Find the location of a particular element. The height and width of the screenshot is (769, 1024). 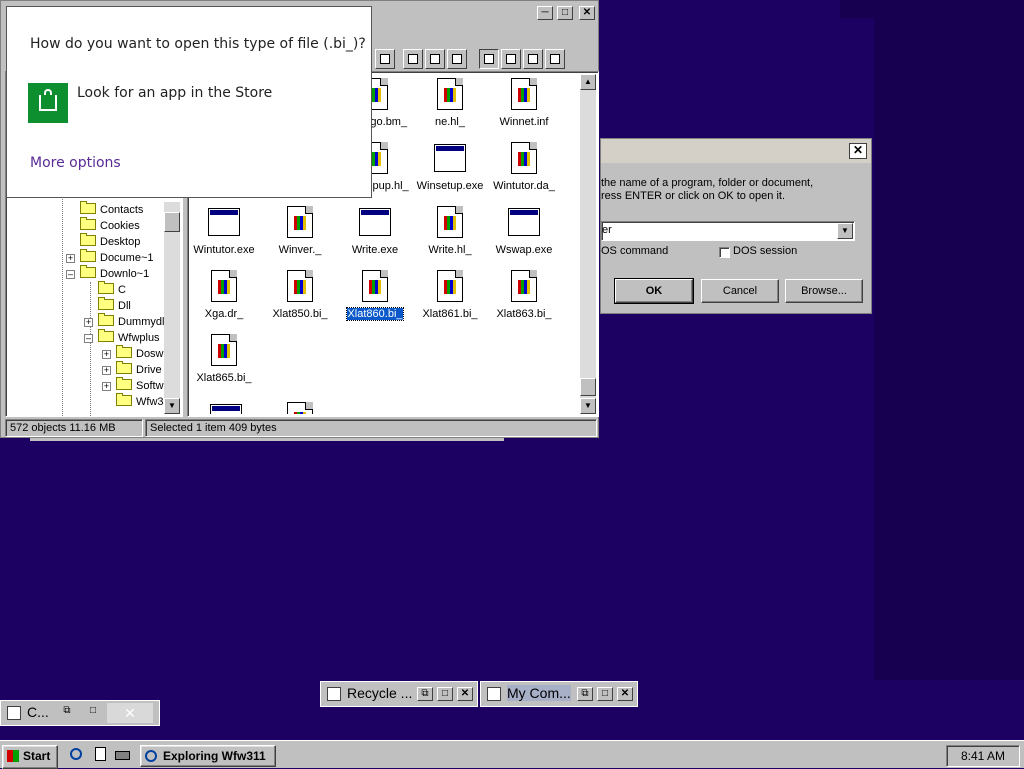

magnifier-icon is located at coordinates (76, 754).